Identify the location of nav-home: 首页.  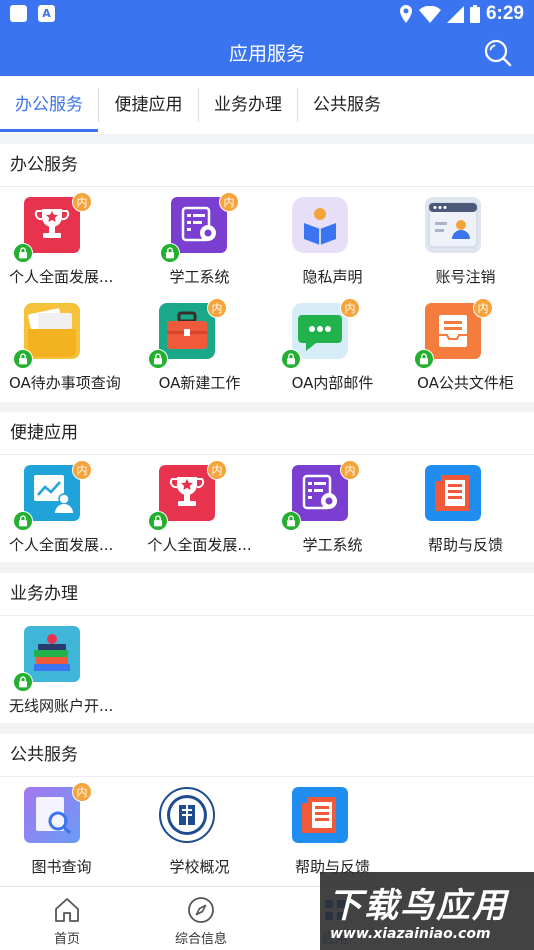
(67, 918).